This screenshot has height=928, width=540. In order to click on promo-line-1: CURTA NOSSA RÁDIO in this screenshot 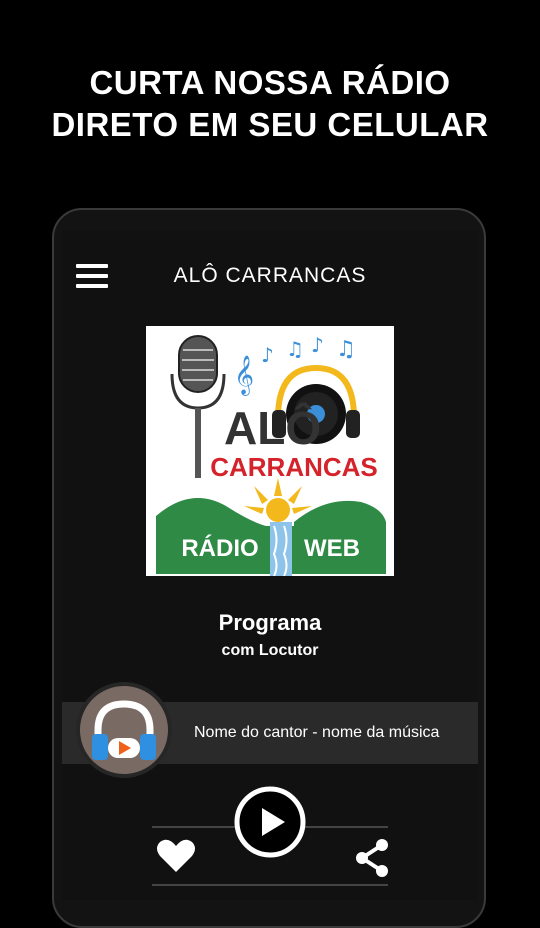, I will do `click(270, 82)`.